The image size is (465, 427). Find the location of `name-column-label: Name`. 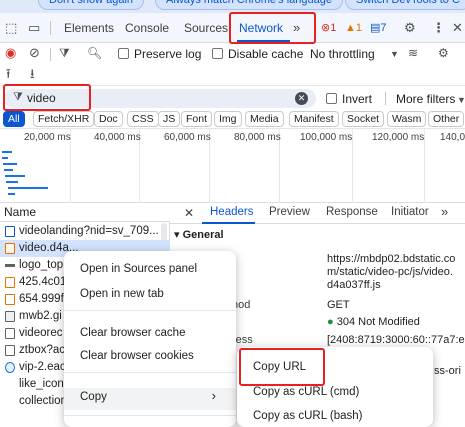

name-column-label: Name is located at coordinates (20, 212).